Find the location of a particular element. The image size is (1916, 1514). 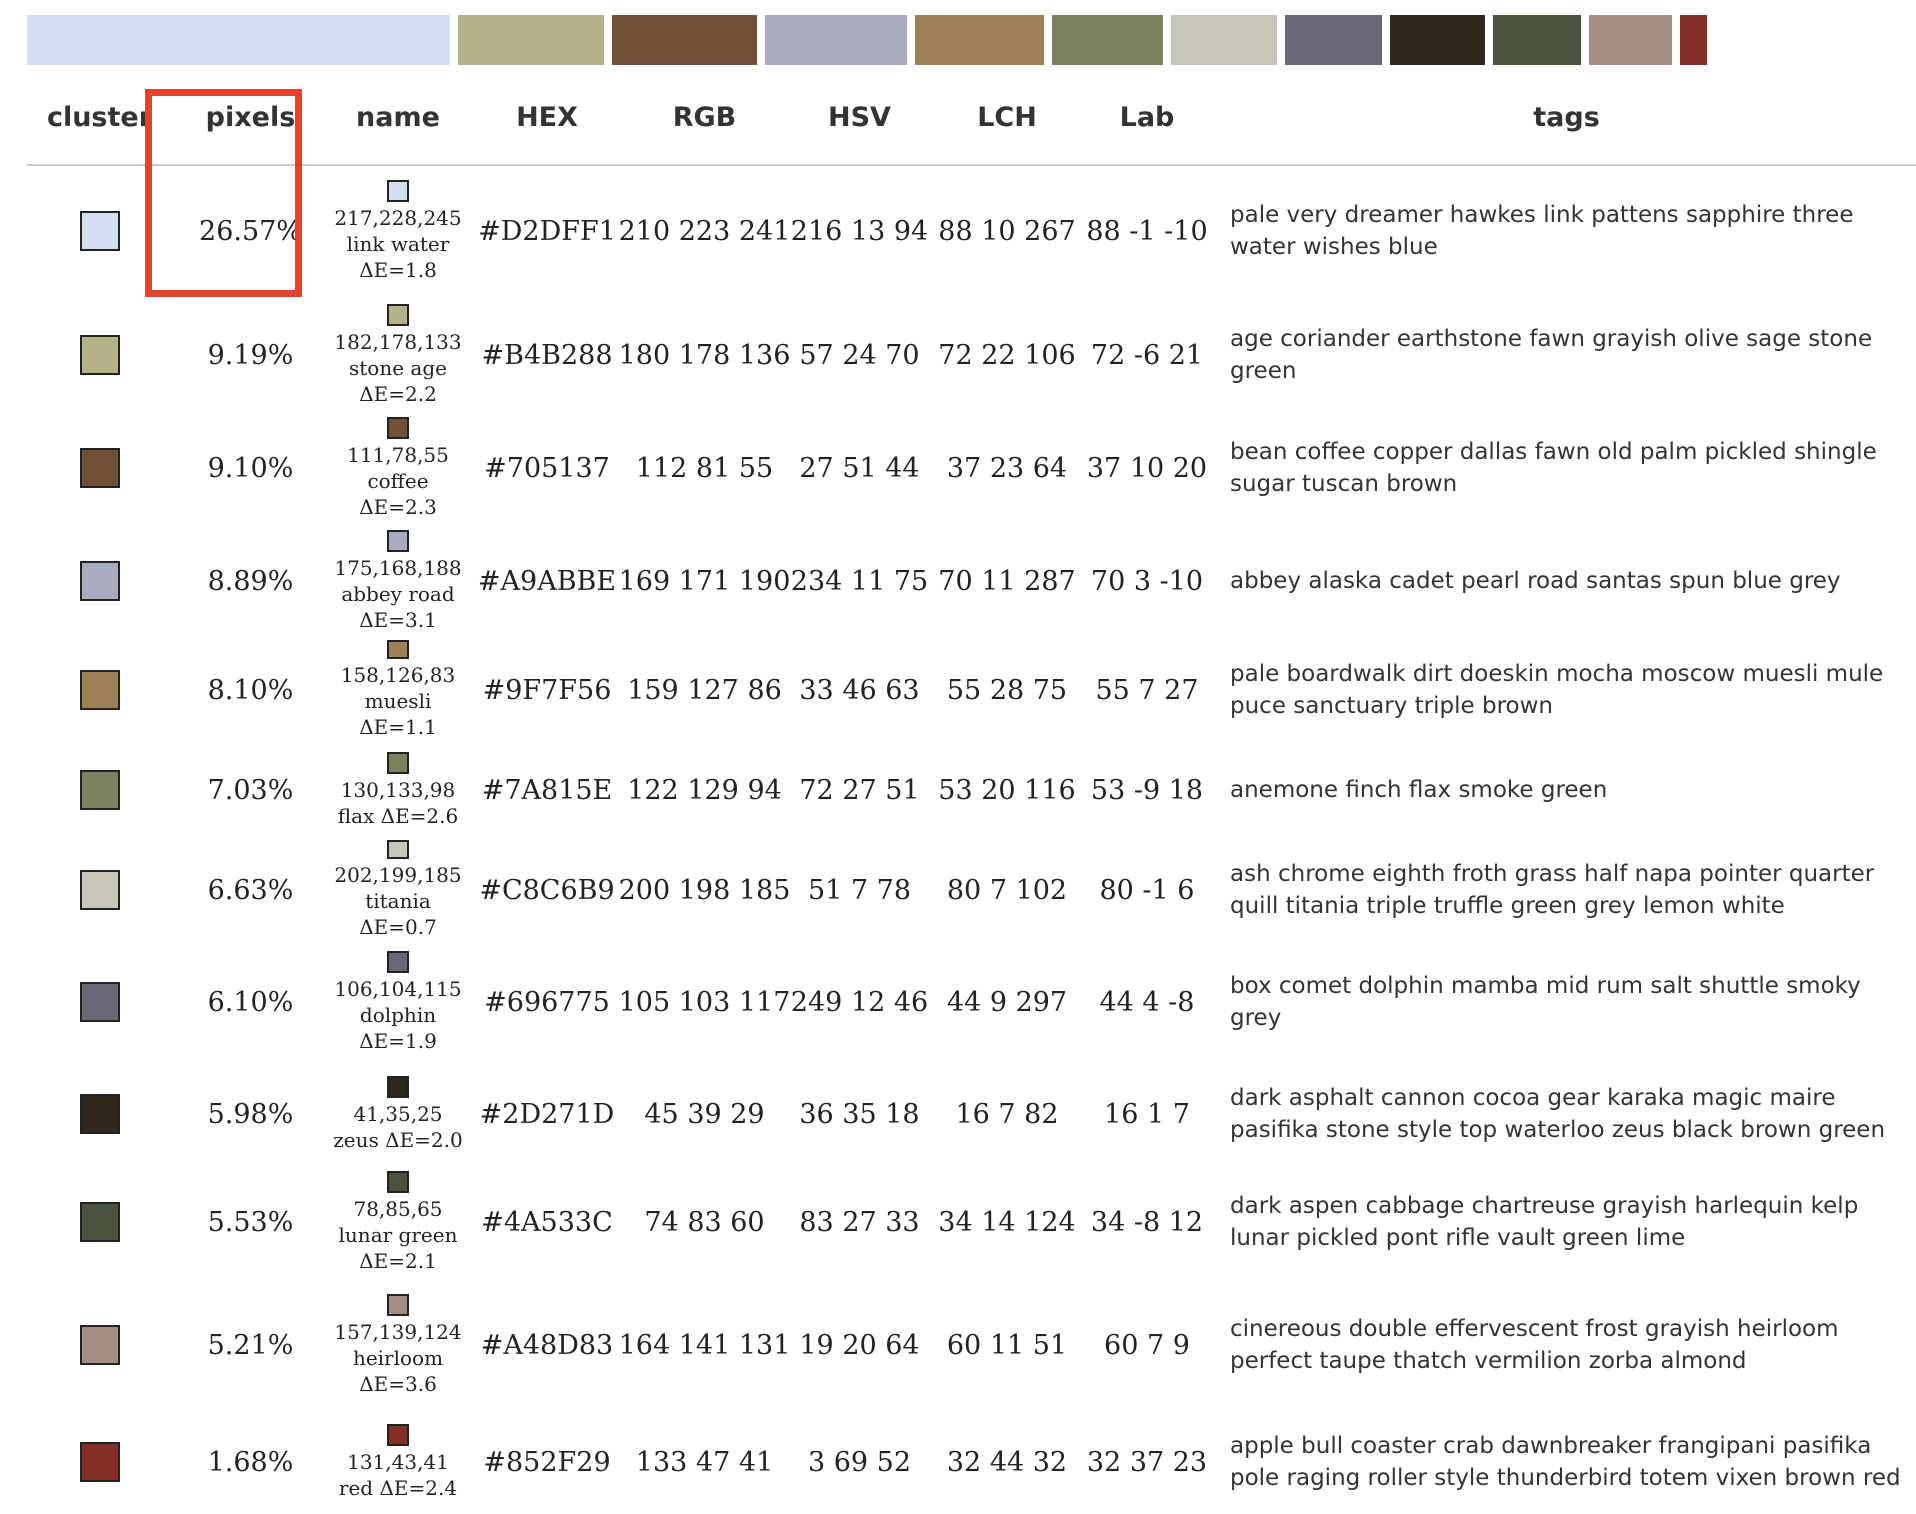

rgb-cell: 169 171 190 is located at coordinates (704, 581).